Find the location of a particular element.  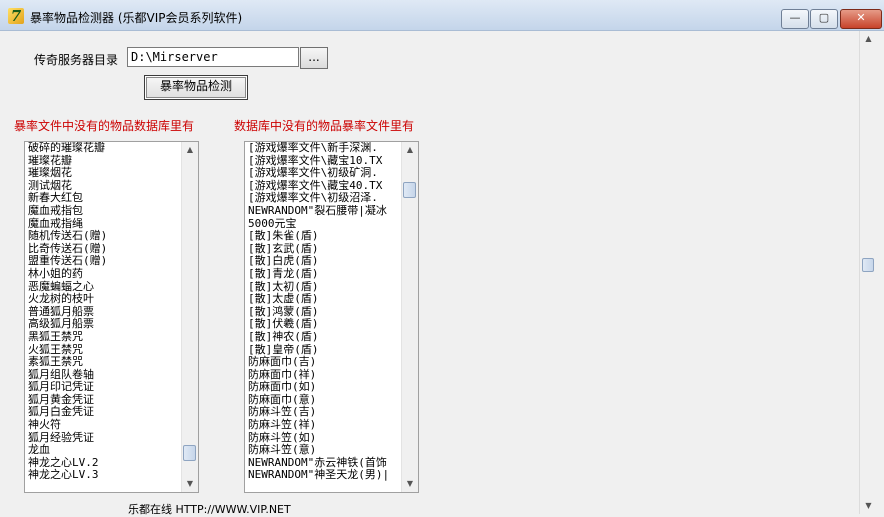

list-item: [散]青龙(盾) is located at coordinates (324, 274).